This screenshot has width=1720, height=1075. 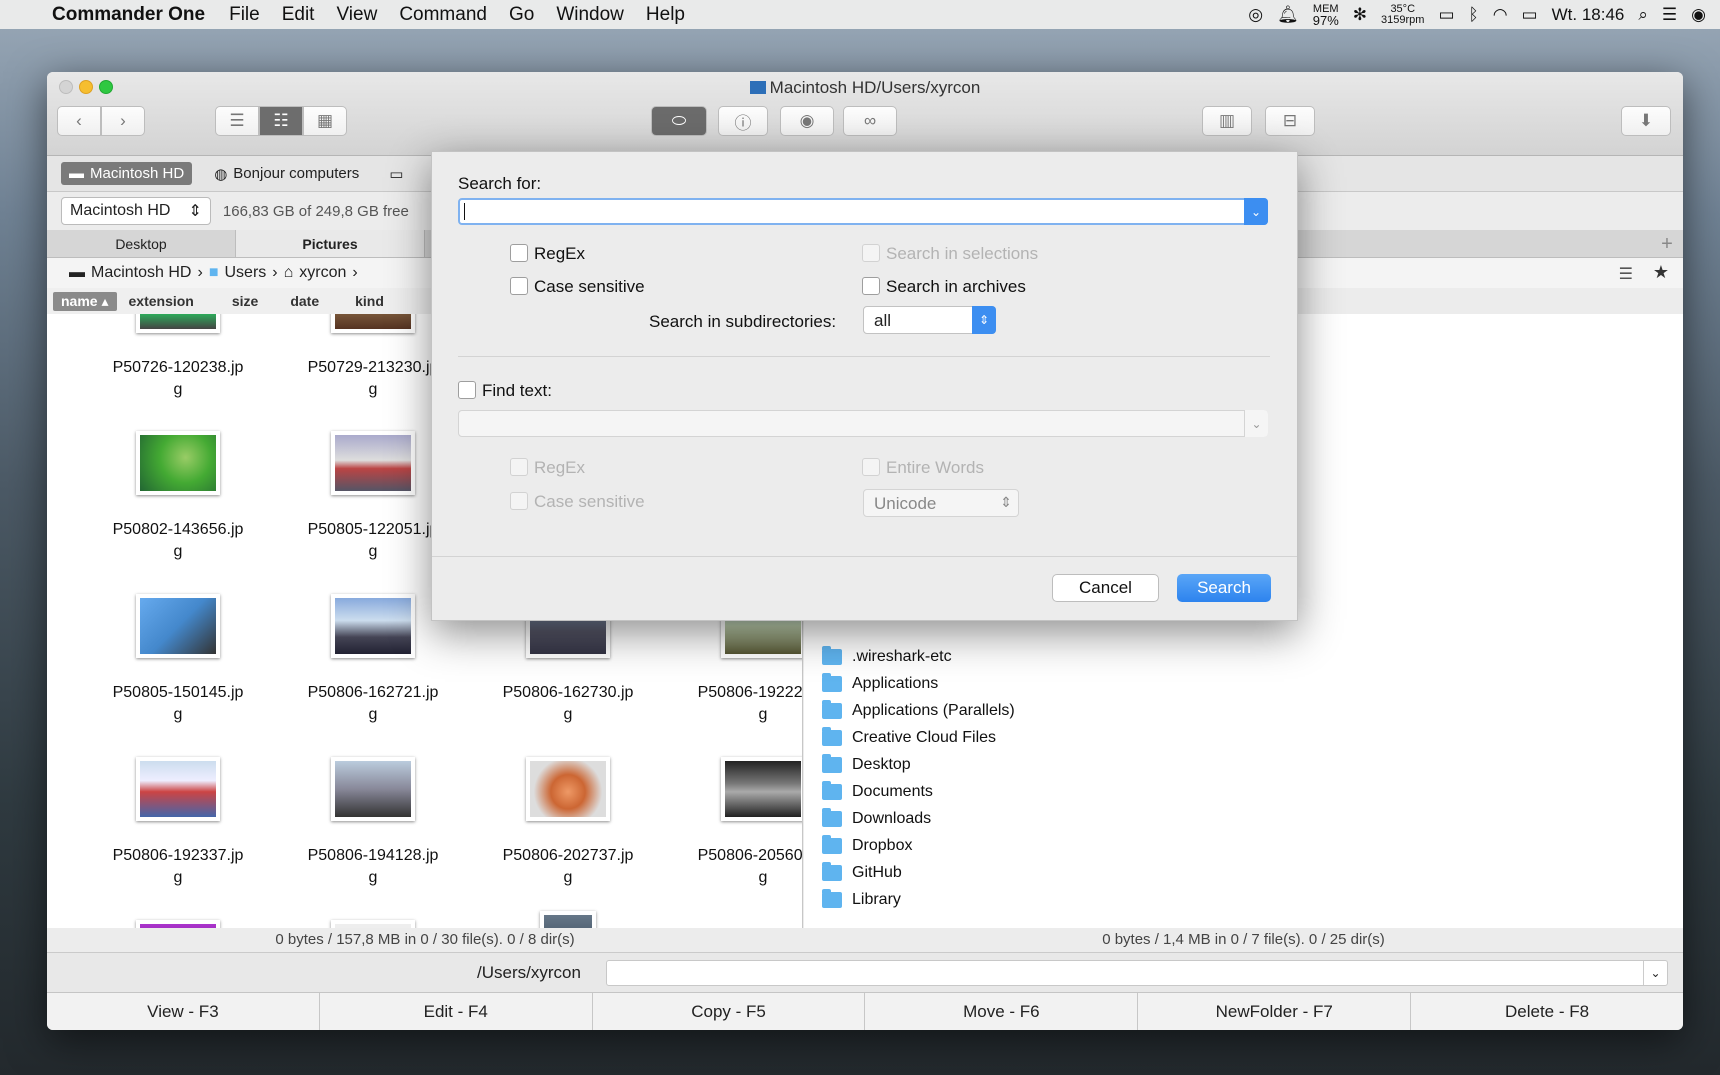 What do you see at coordinates (929, 320) in the screenshot?
I see `subdirectories-select: all ⇕` at bounding box center [929, 320].